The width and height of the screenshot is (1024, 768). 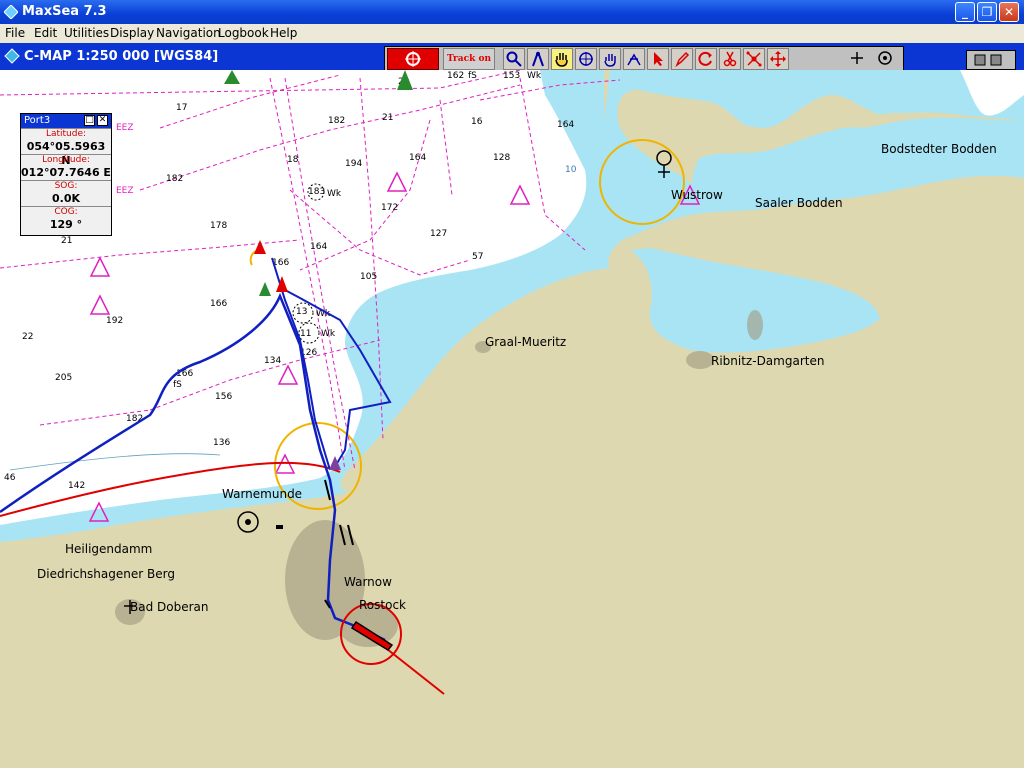 I want to click on menu-utilities: Utilities, so click(x=86, y=33).